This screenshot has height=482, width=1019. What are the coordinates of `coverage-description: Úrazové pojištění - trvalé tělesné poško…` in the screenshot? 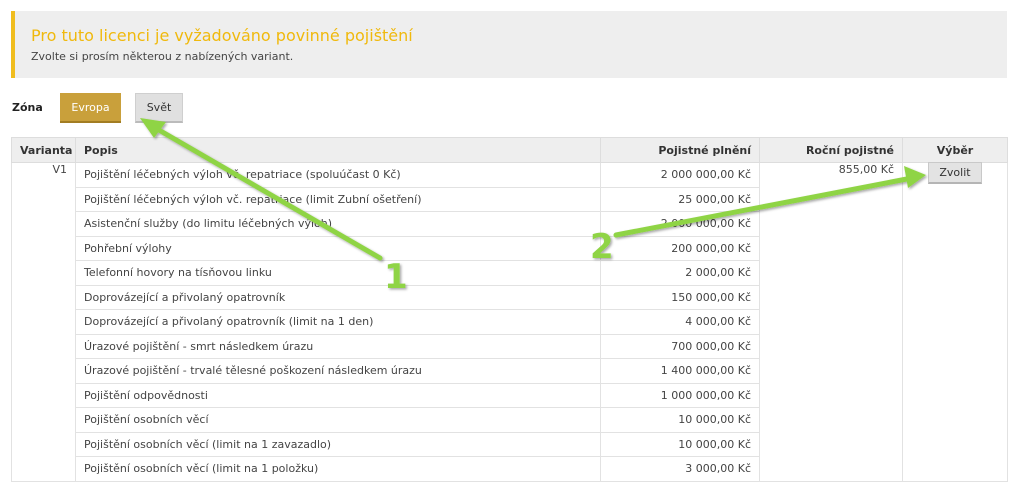 It's located at (338, 371).